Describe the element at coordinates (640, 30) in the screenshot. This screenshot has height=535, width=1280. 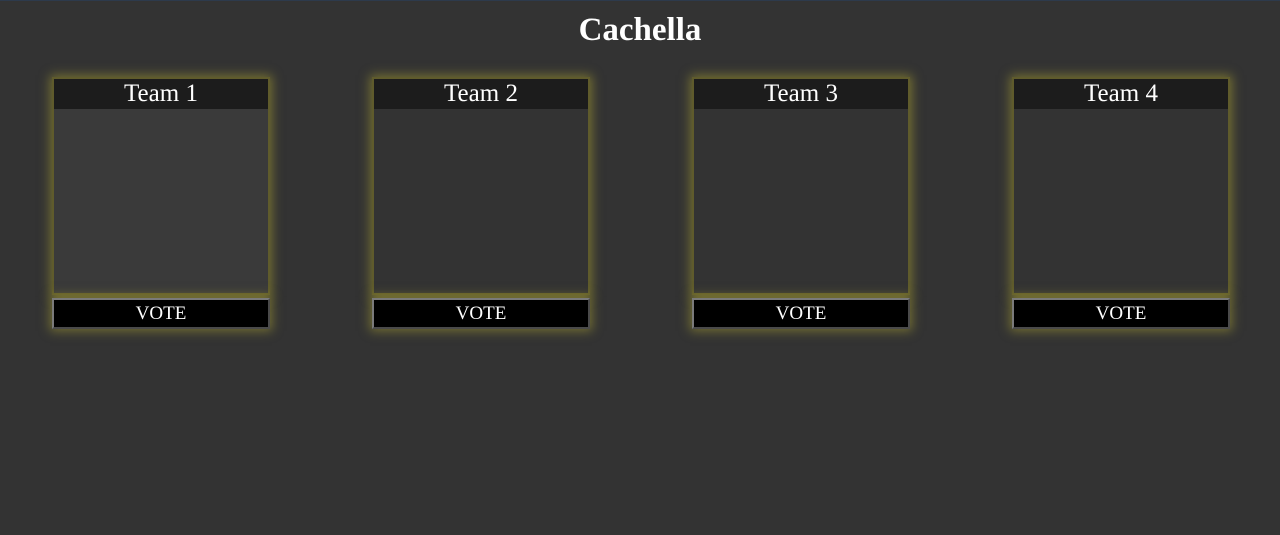
I see `page-title: Cachella` at that location.